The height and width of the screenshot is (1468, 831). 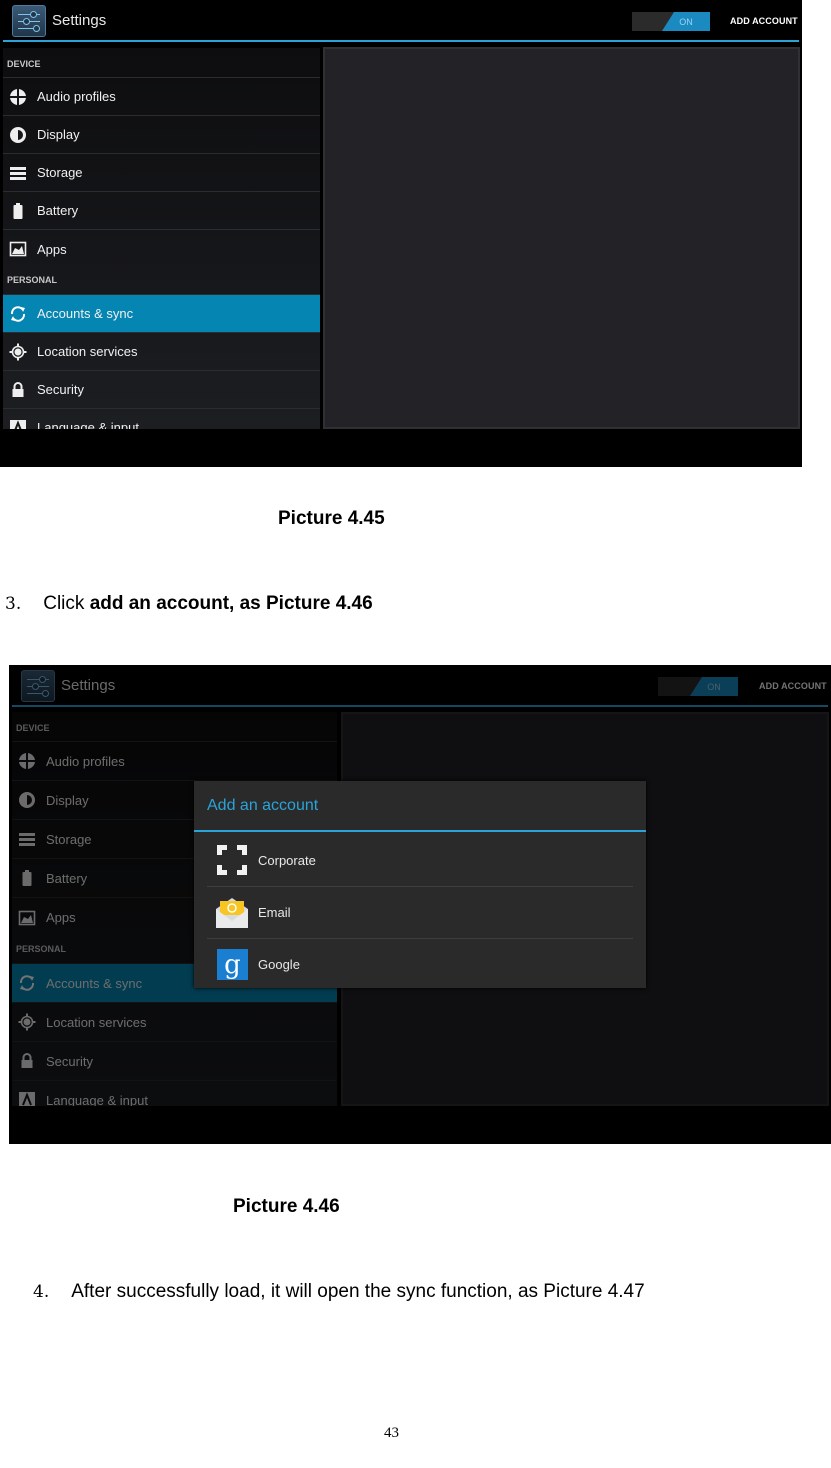 What do you see at coordinates (420, 860) in the screenshot?
I see `account-option-corporate: Corporate` at bounding box center [420, 860].